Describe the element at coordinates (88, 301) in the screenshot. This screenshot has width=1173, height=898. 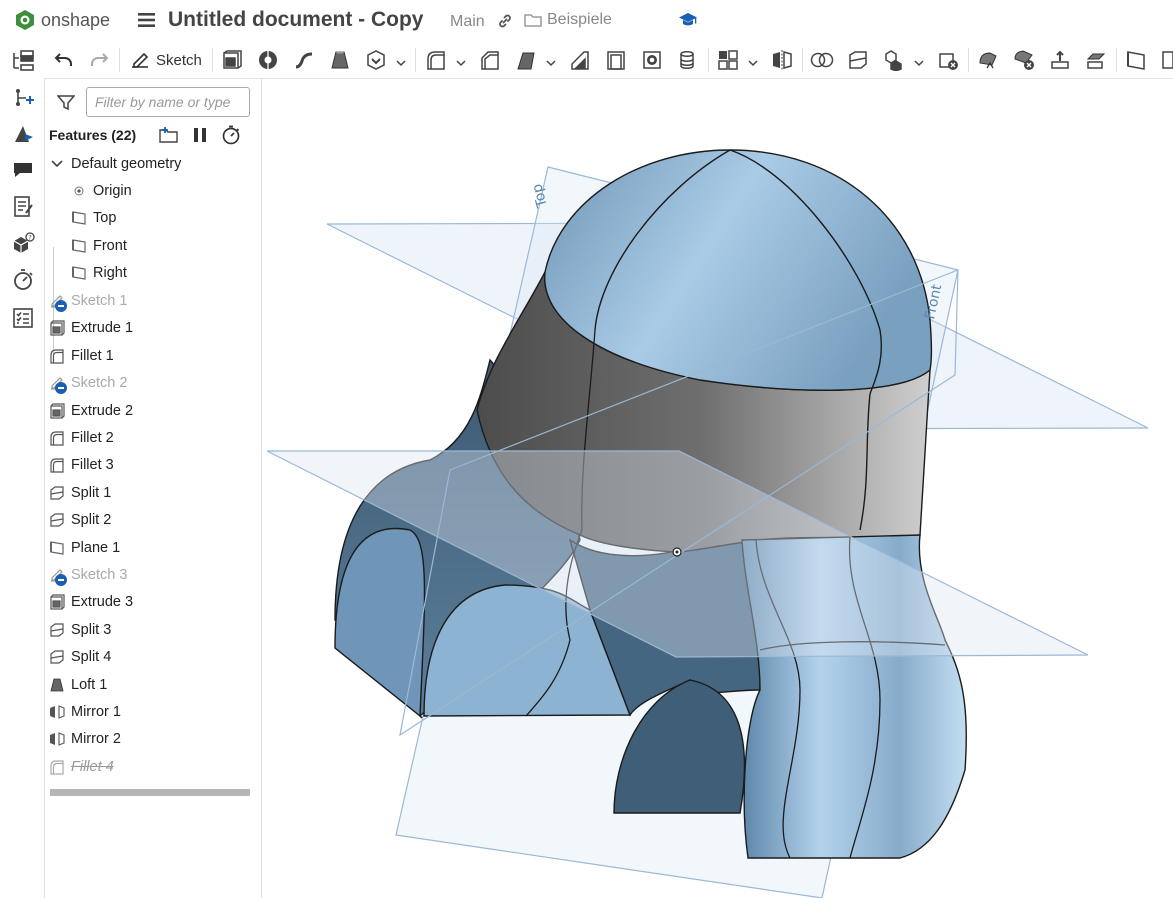
I see `feature-item: Sketch 1` at that location.